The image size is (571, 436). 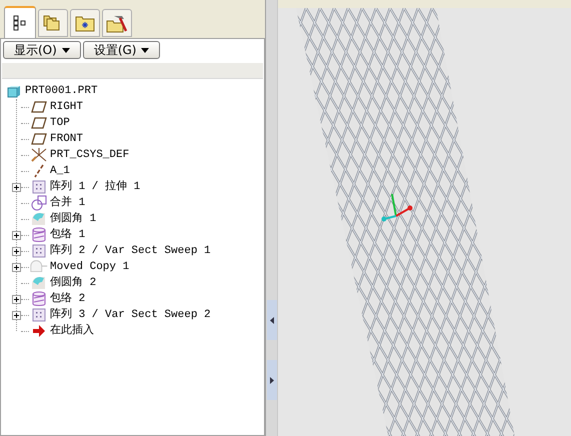 What do you see at coordinates (39, 171) in the screenshot?
I see `axis-icon` at bounding box center [39, 171].